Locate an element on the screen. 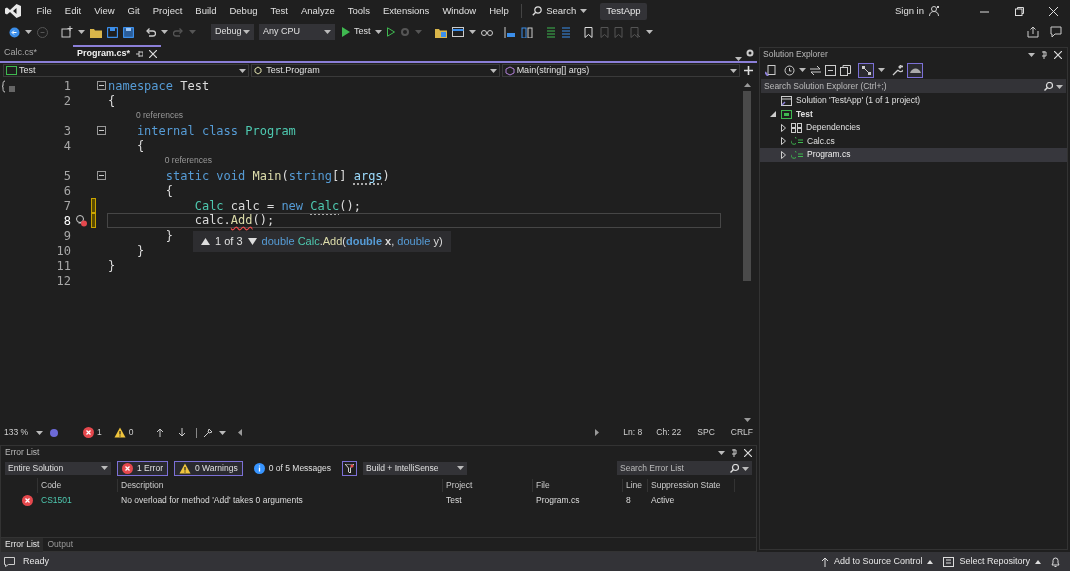 Image resolution: width=1070 pixels, height=571 pixels. zoom-dropdown: 133 % is located at coordinates (24, 432).